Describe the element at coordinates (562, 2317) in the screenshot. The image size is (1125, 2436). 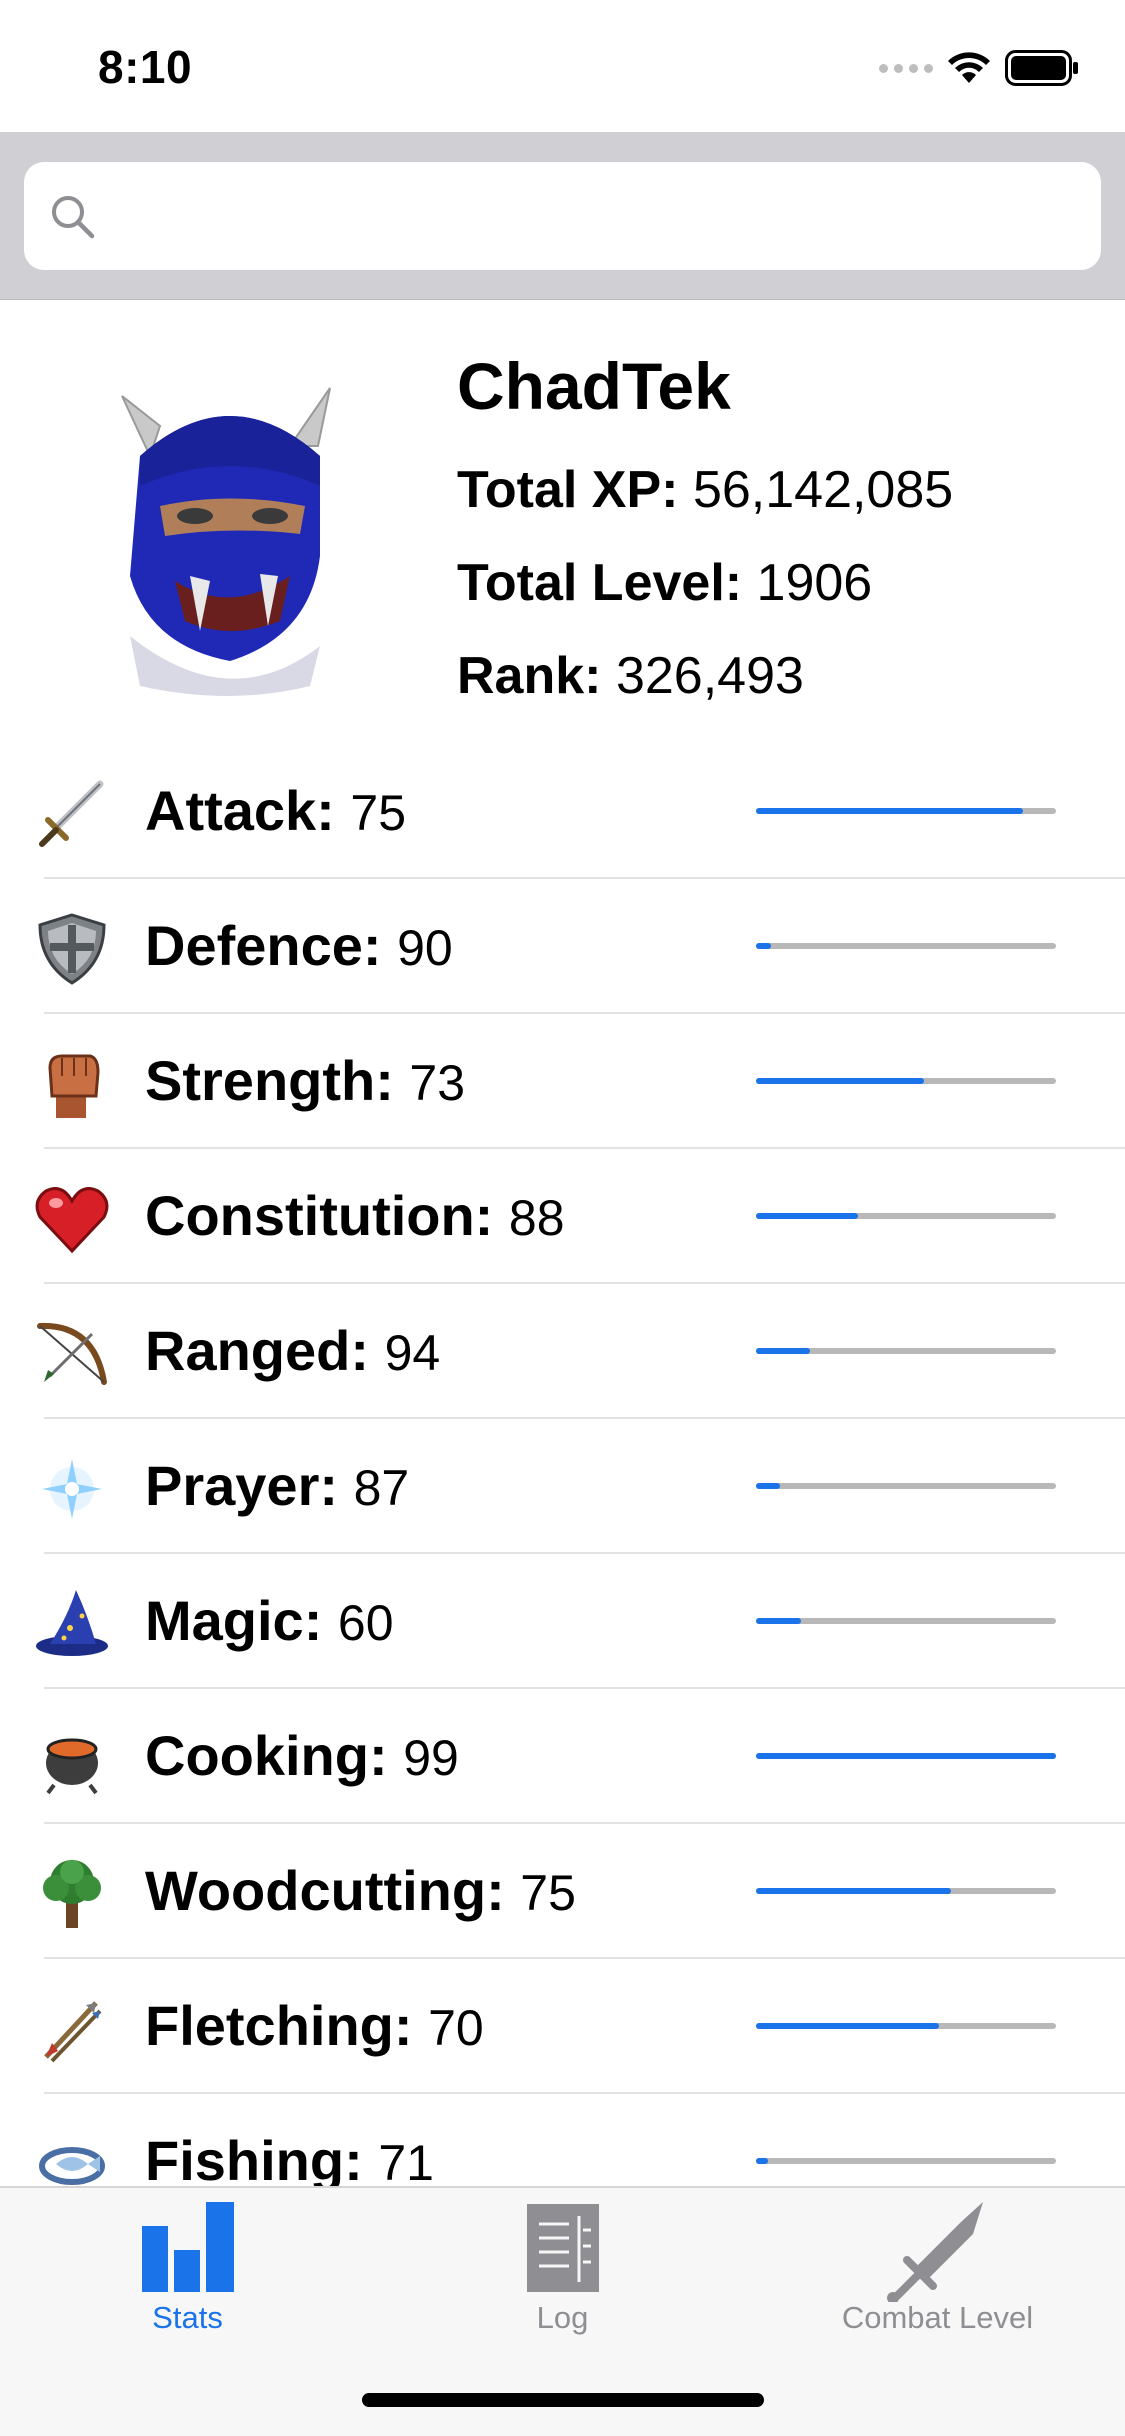
I see `tab-label: Log` at that location.